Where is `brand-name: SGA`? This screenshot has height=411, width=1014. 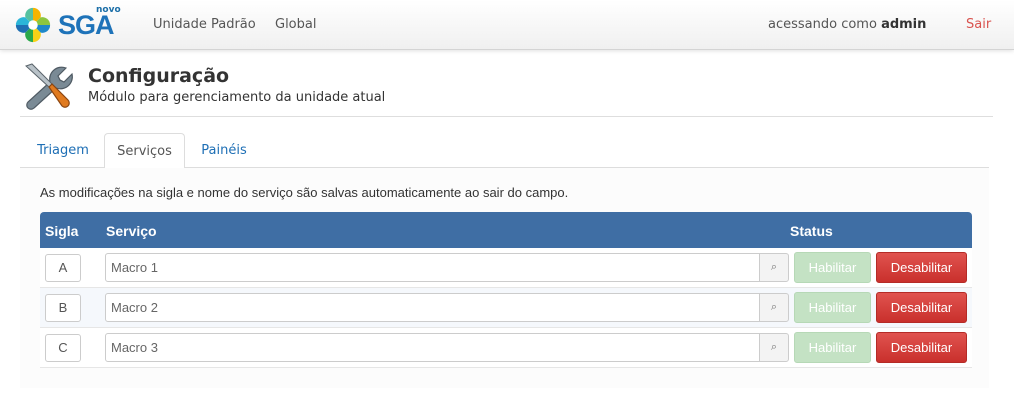 brand-name: SGA is located at coordinates (86, 25).